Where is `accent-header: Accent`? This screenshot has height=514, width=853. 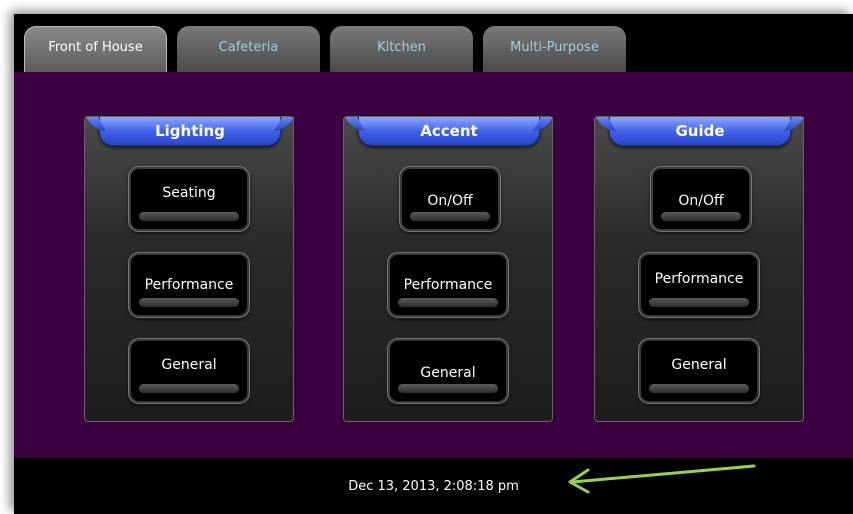
accent-header: Accent is located at coordinates (449, 131).